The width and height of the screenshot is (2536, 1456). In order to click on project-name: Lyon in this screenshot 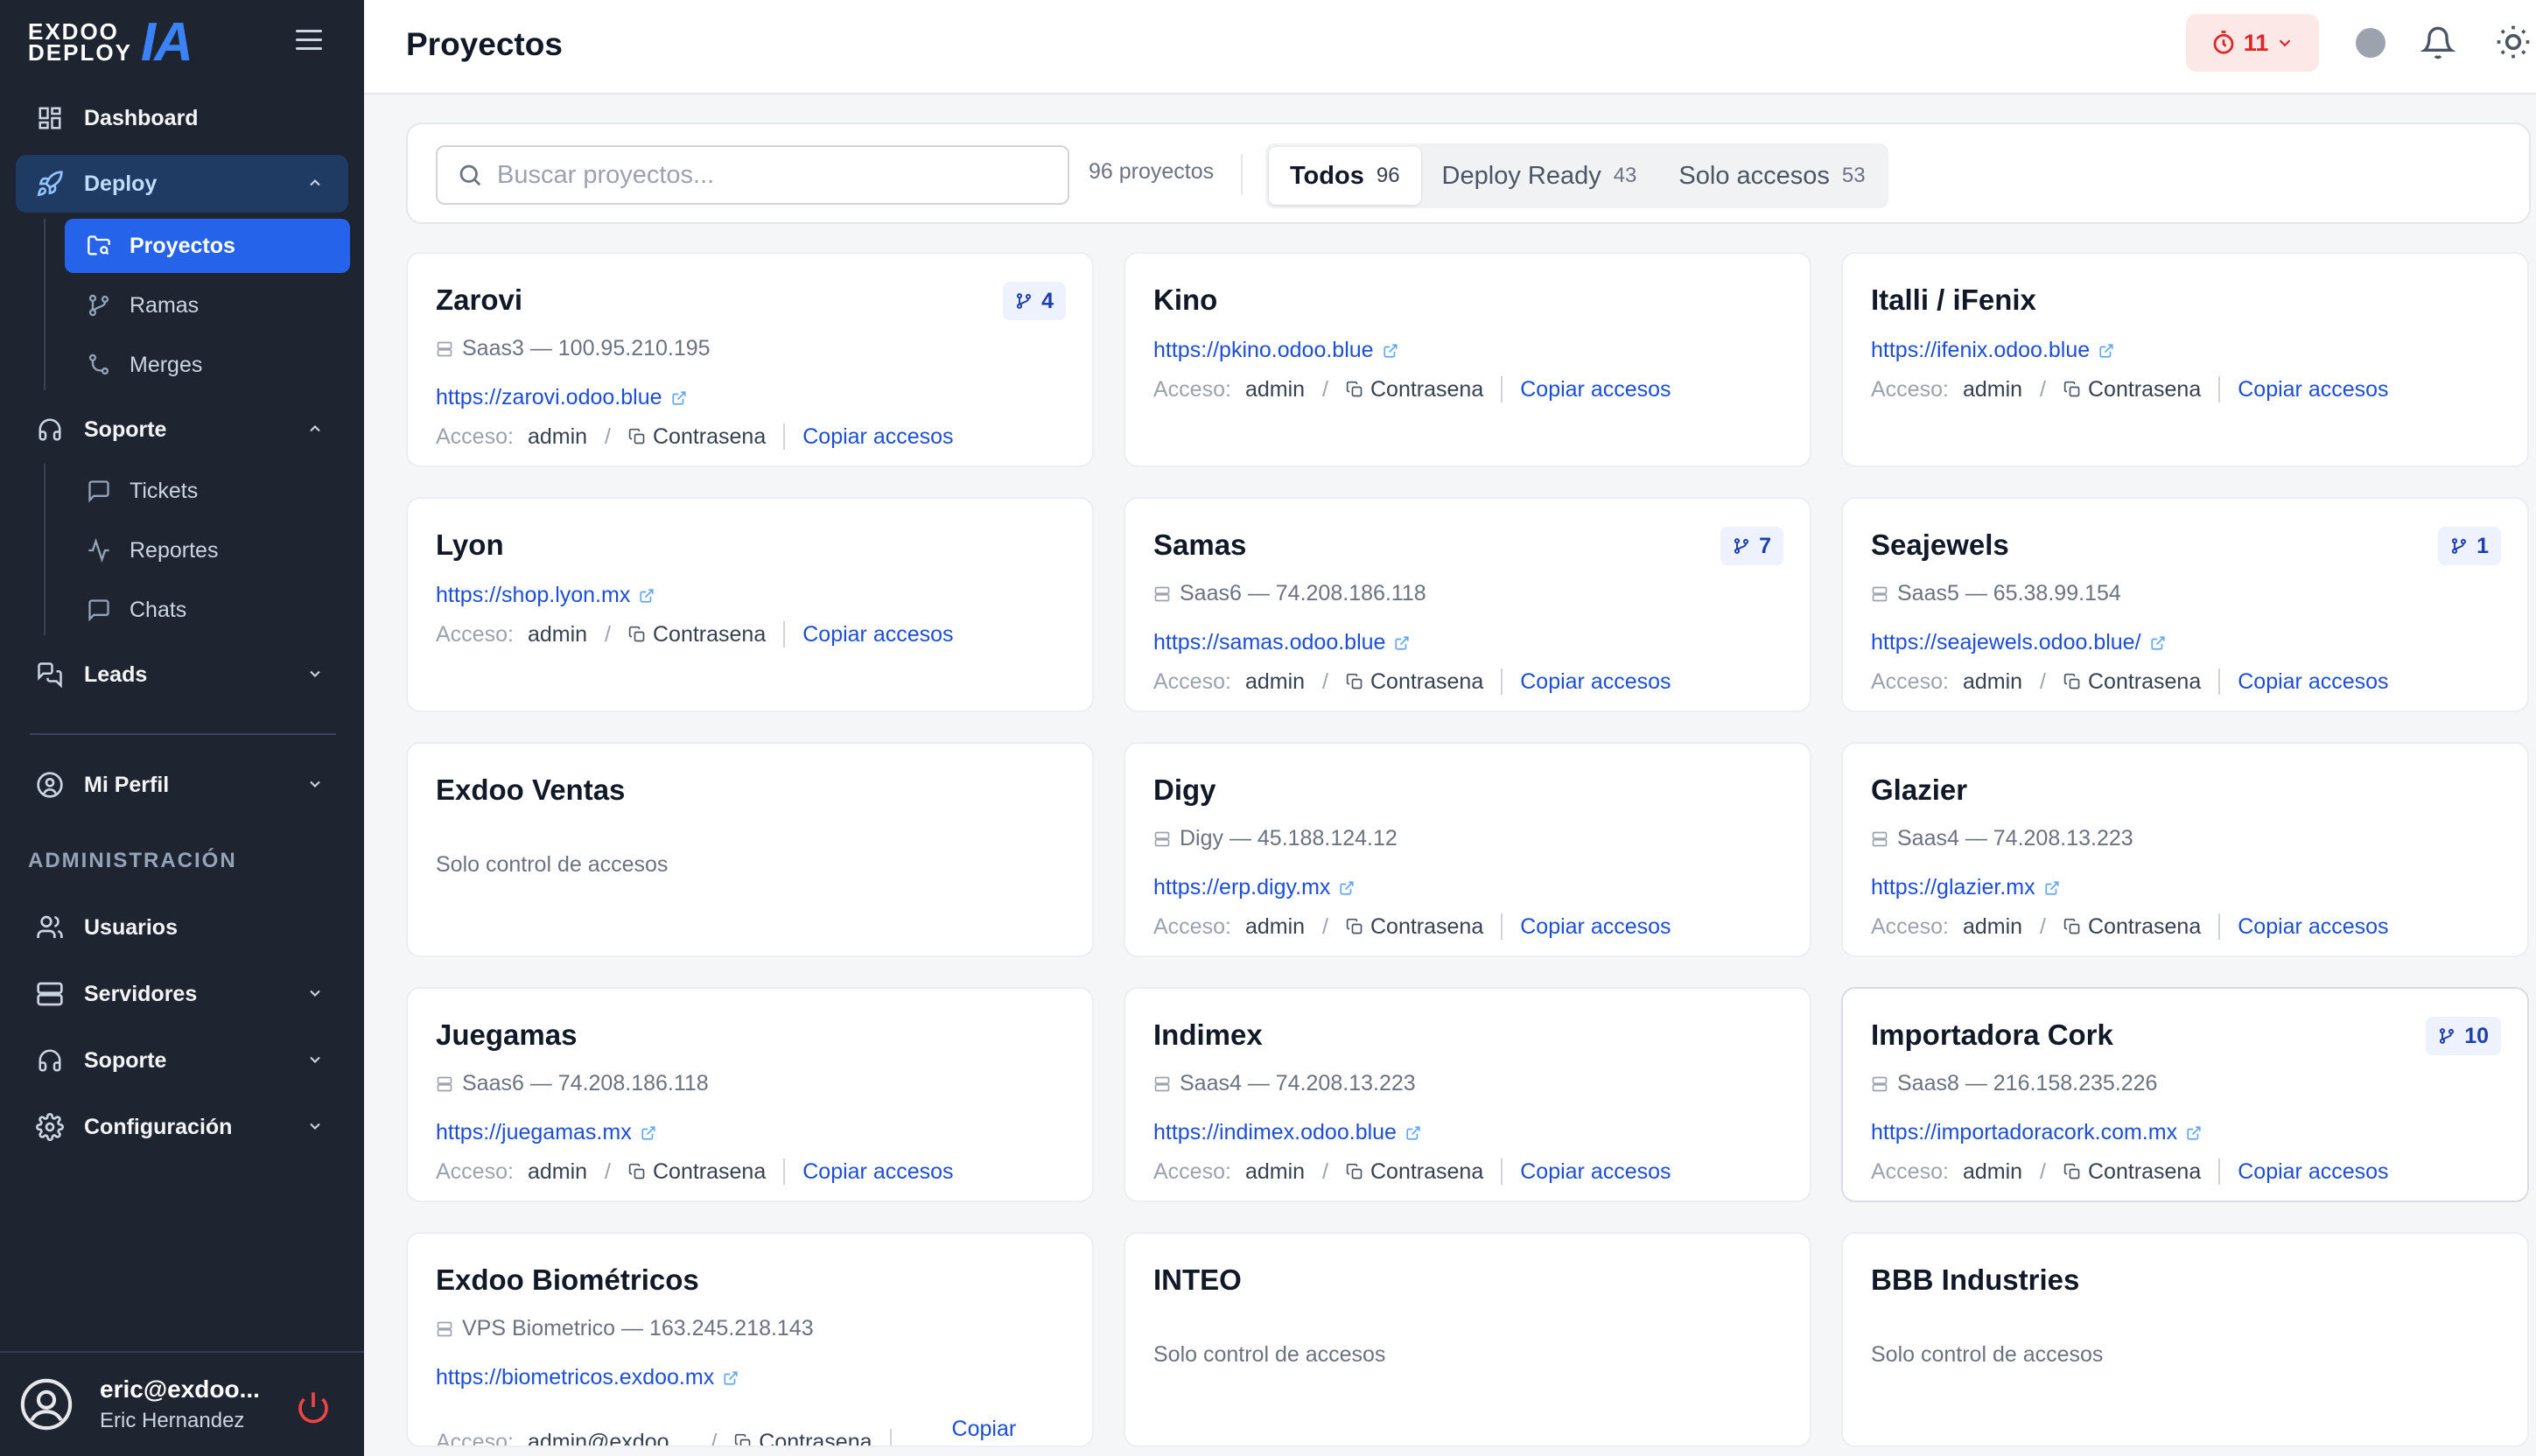, I will do `click(470, 544)`.